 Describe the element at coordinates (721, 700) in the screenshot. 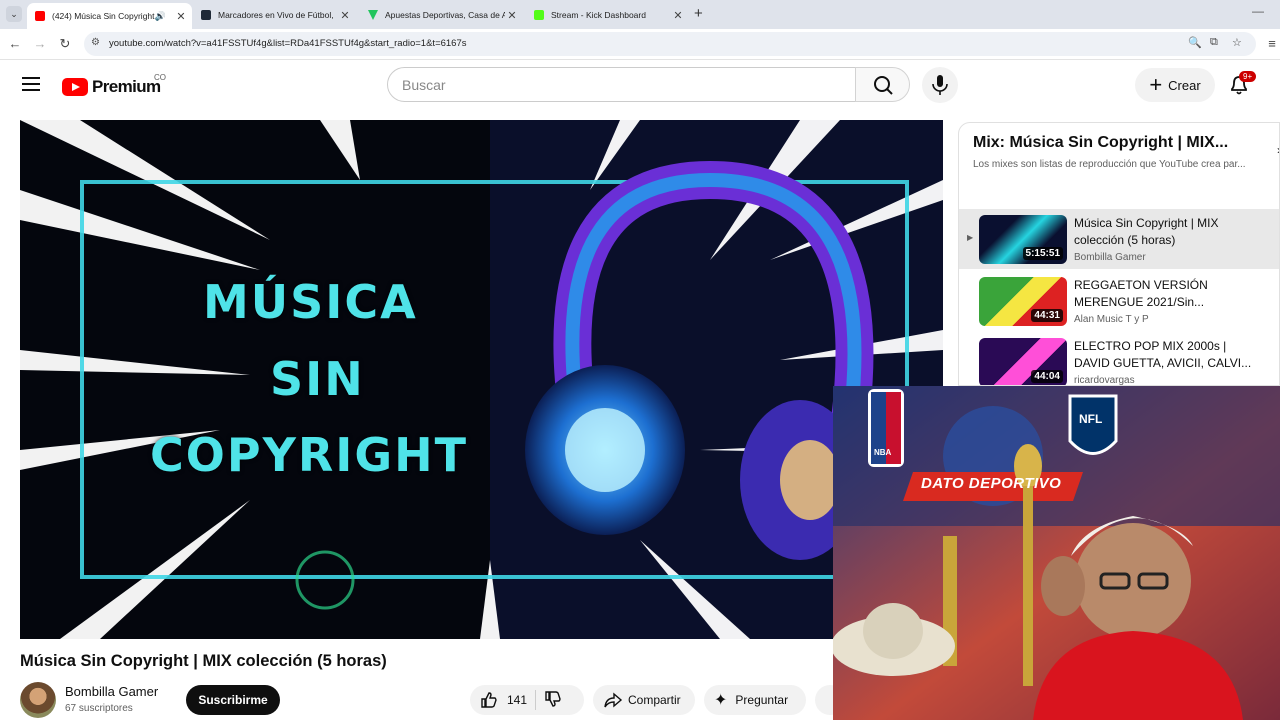

I see `sparkle-icon: ✦` at that location.